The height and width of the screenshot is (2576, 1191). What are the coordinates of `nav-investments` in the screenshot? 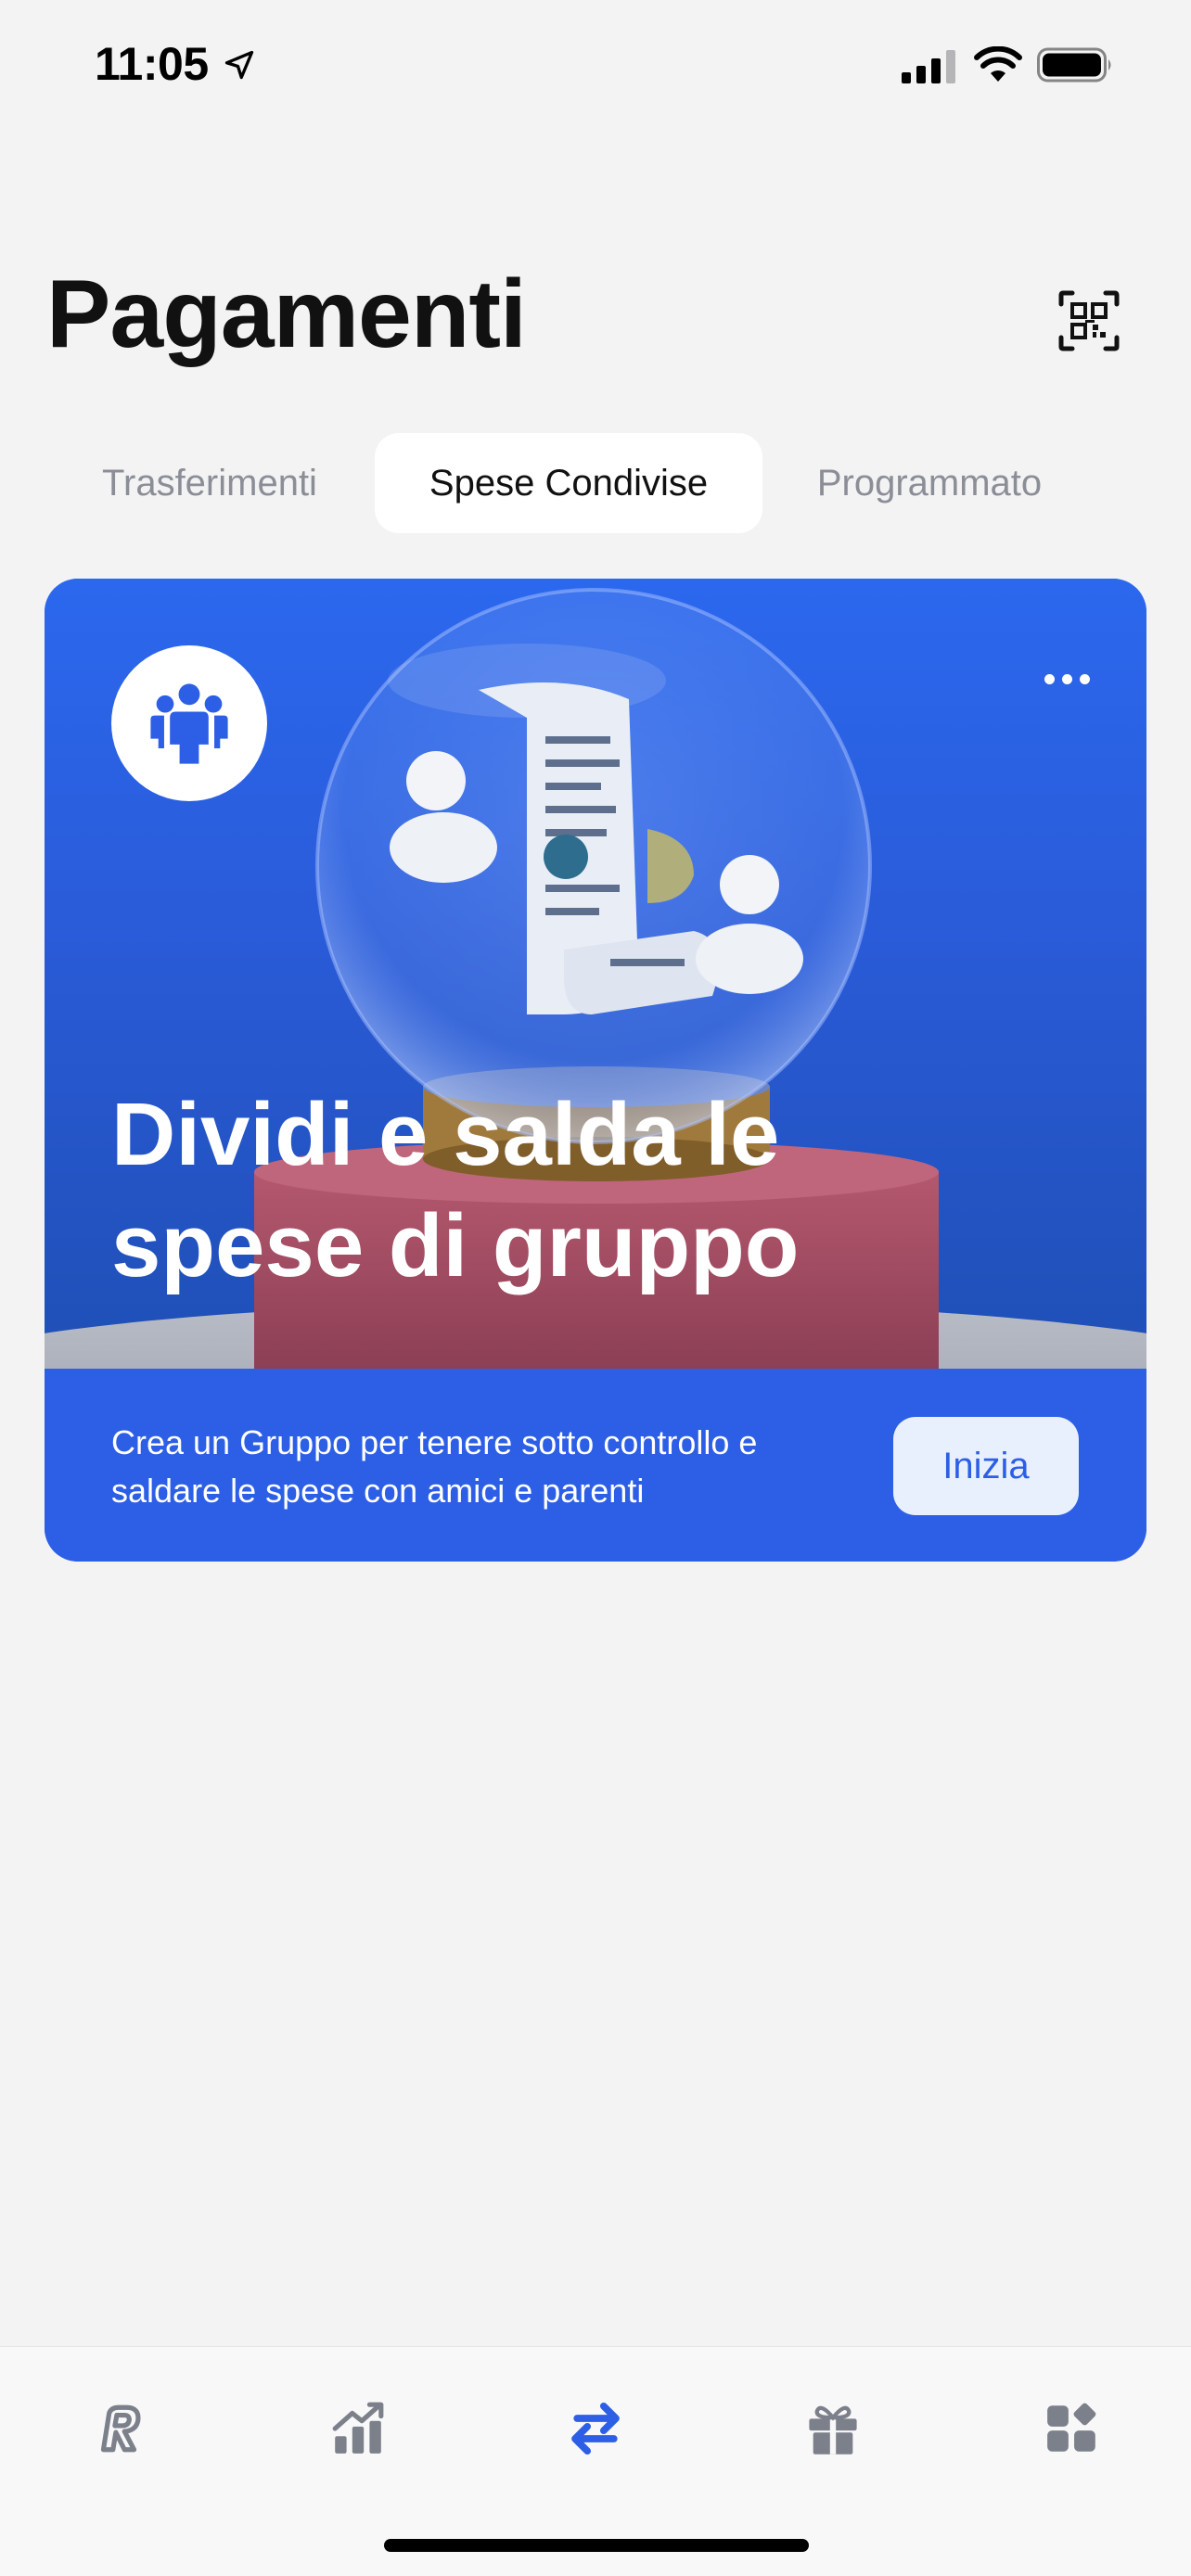 It's located at (358, 2428).